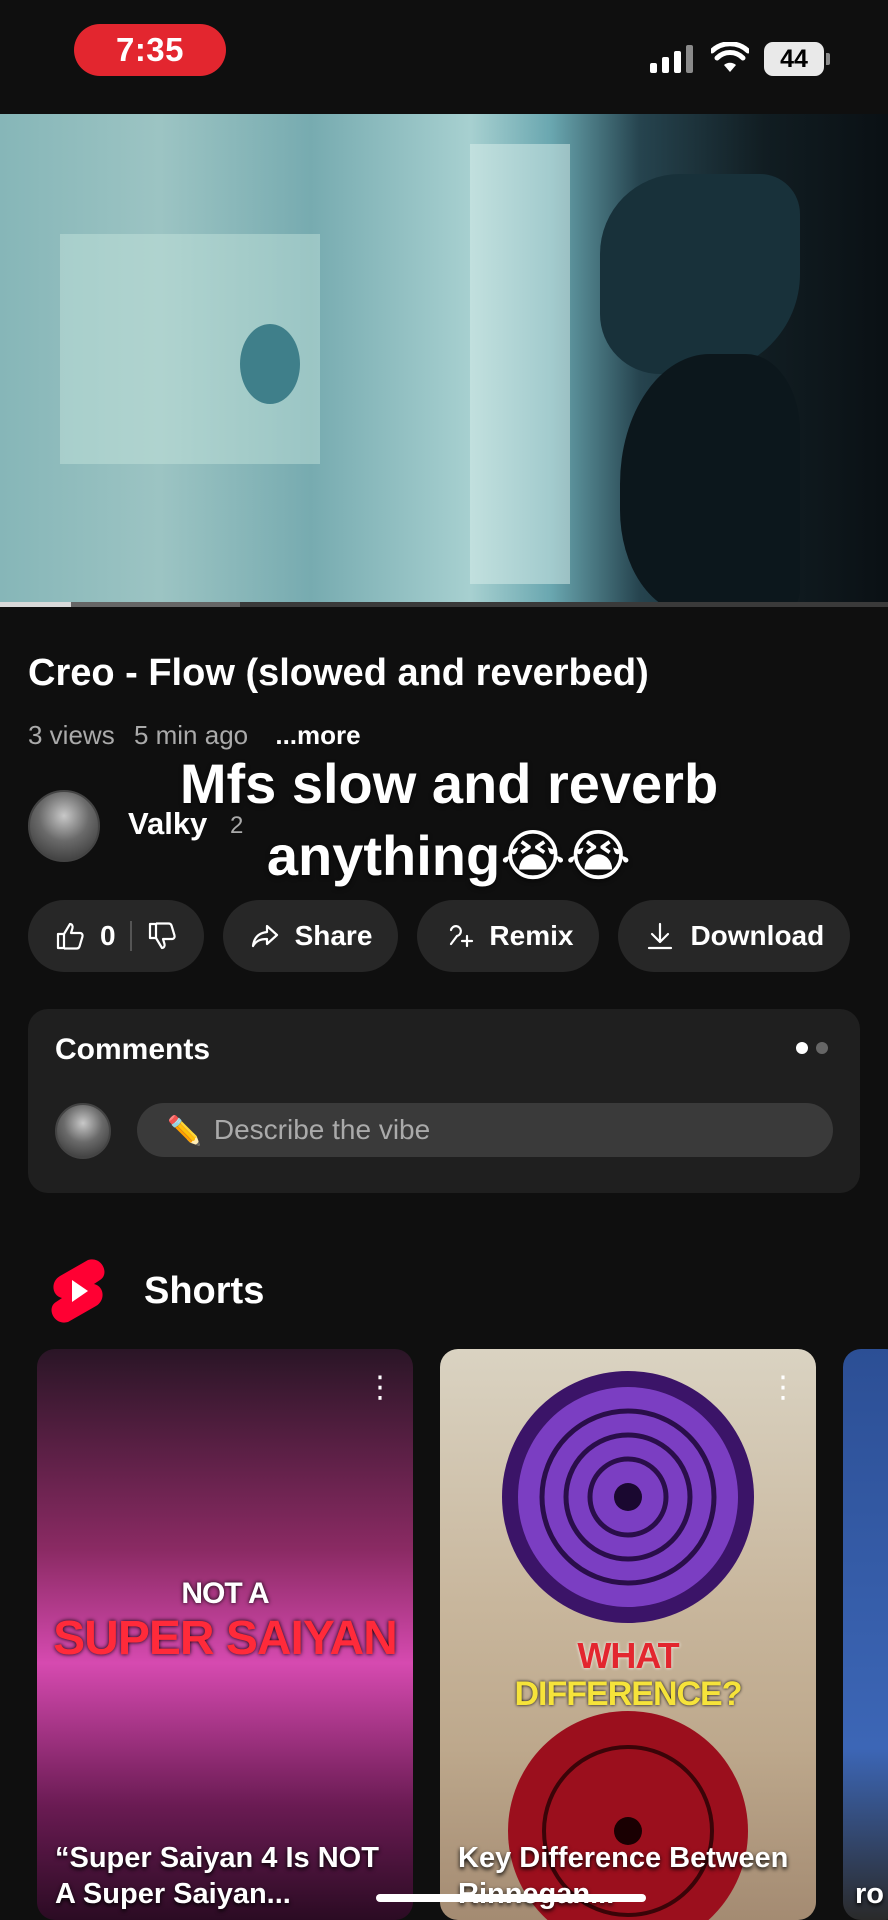  What do you see at coordinates (133, 1049) in the screenshot?
I see `comments-title: Comments` at bounding box center [133, 1049].